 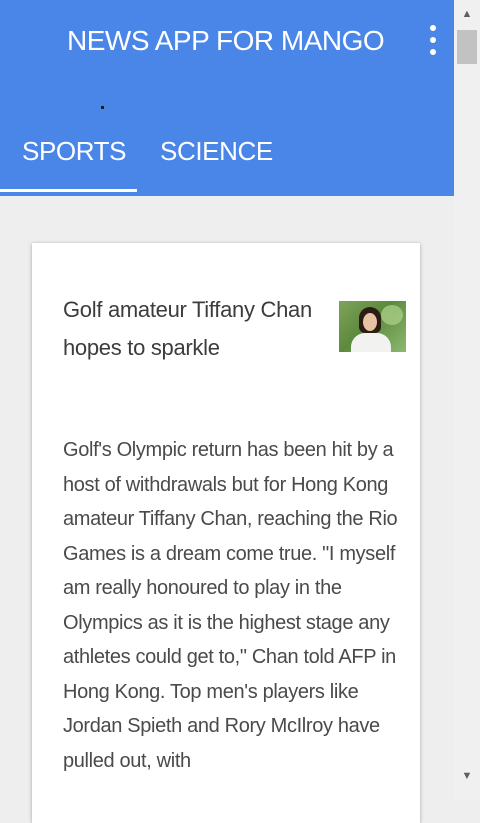 What do you see at coordinates (467, 47) in the screenshot?
I see `scrollbar-thumb` at bounding box center [467, 47].